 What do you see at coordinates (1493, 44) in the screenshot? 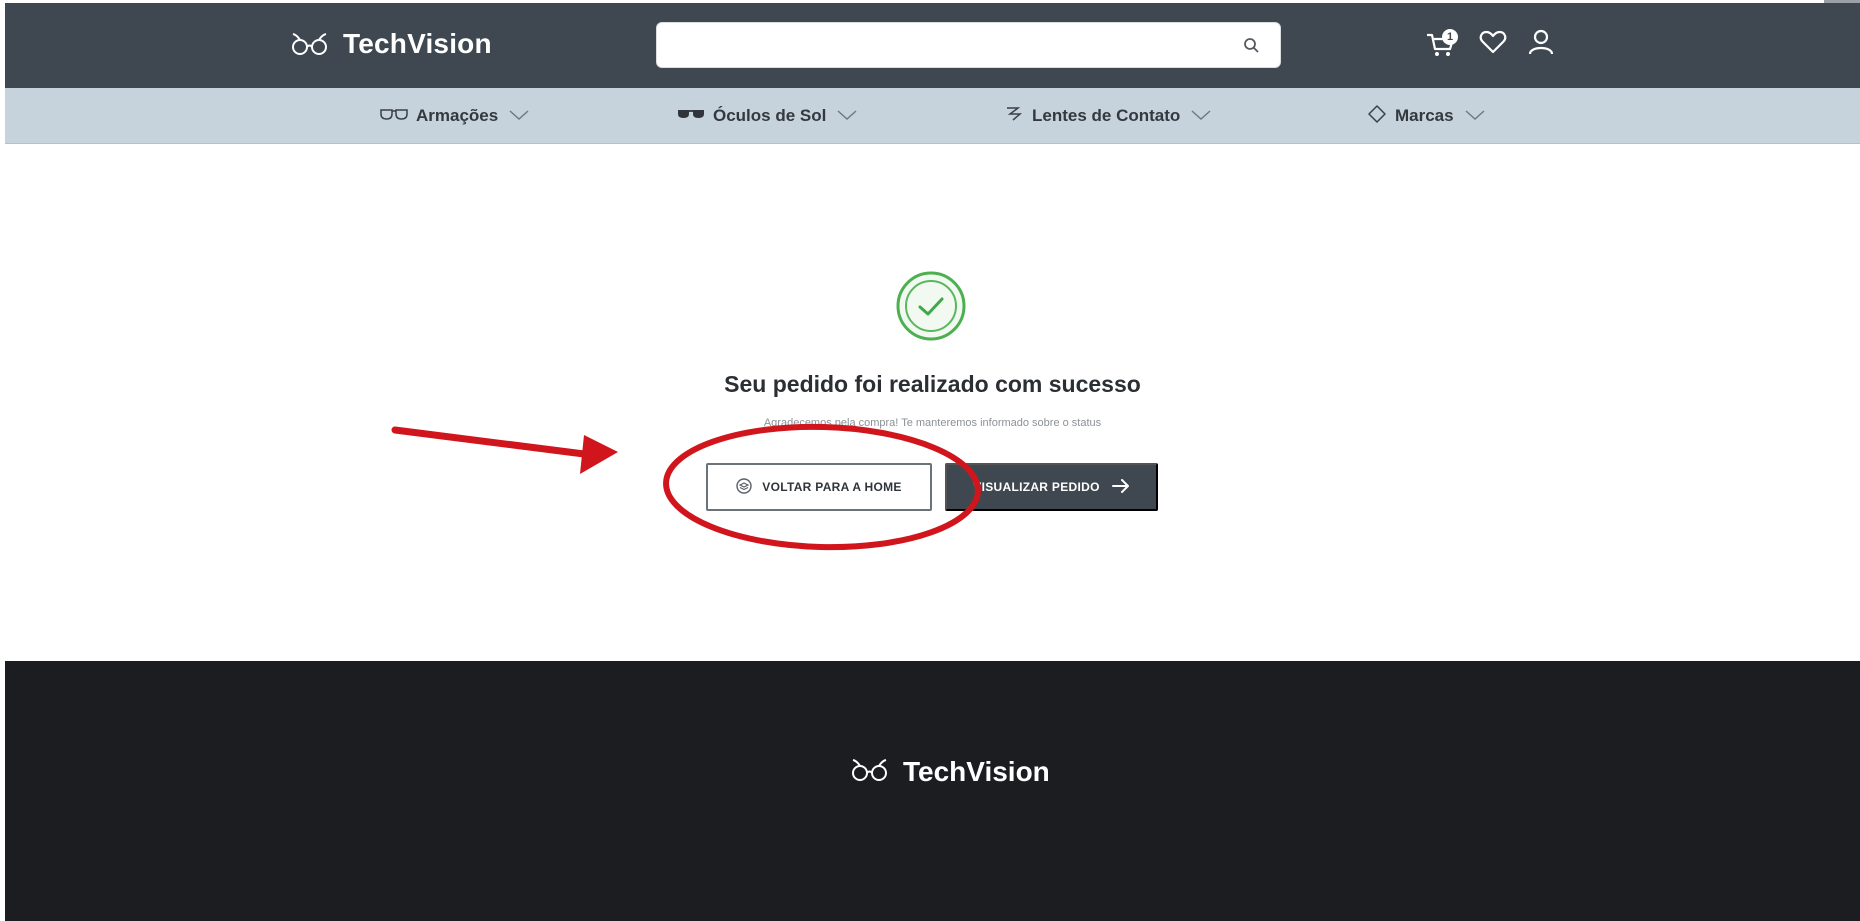
I see `heart-icon` at bounding box center [1493, 44].